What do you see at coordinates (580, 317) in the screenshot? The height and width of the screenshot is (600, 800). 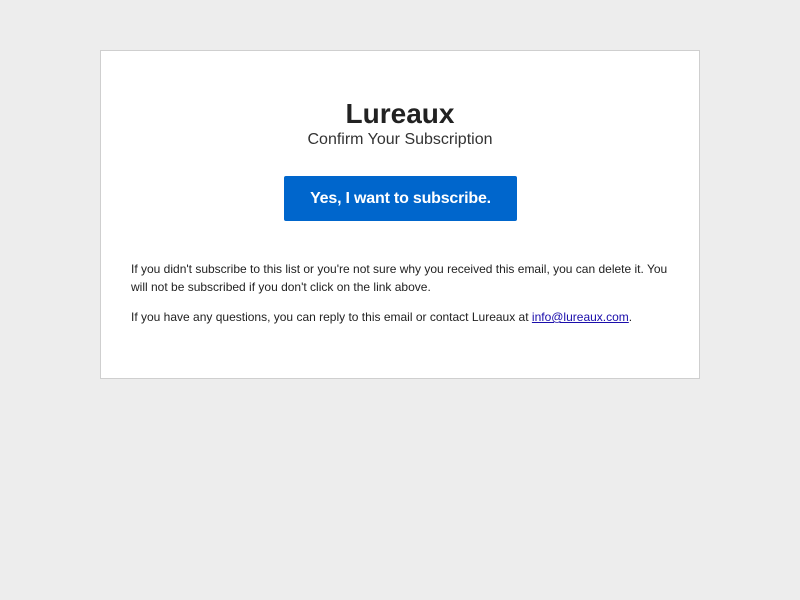 I see `contact-email-link: info@lureaux.com` at bounding box center [580, 317].